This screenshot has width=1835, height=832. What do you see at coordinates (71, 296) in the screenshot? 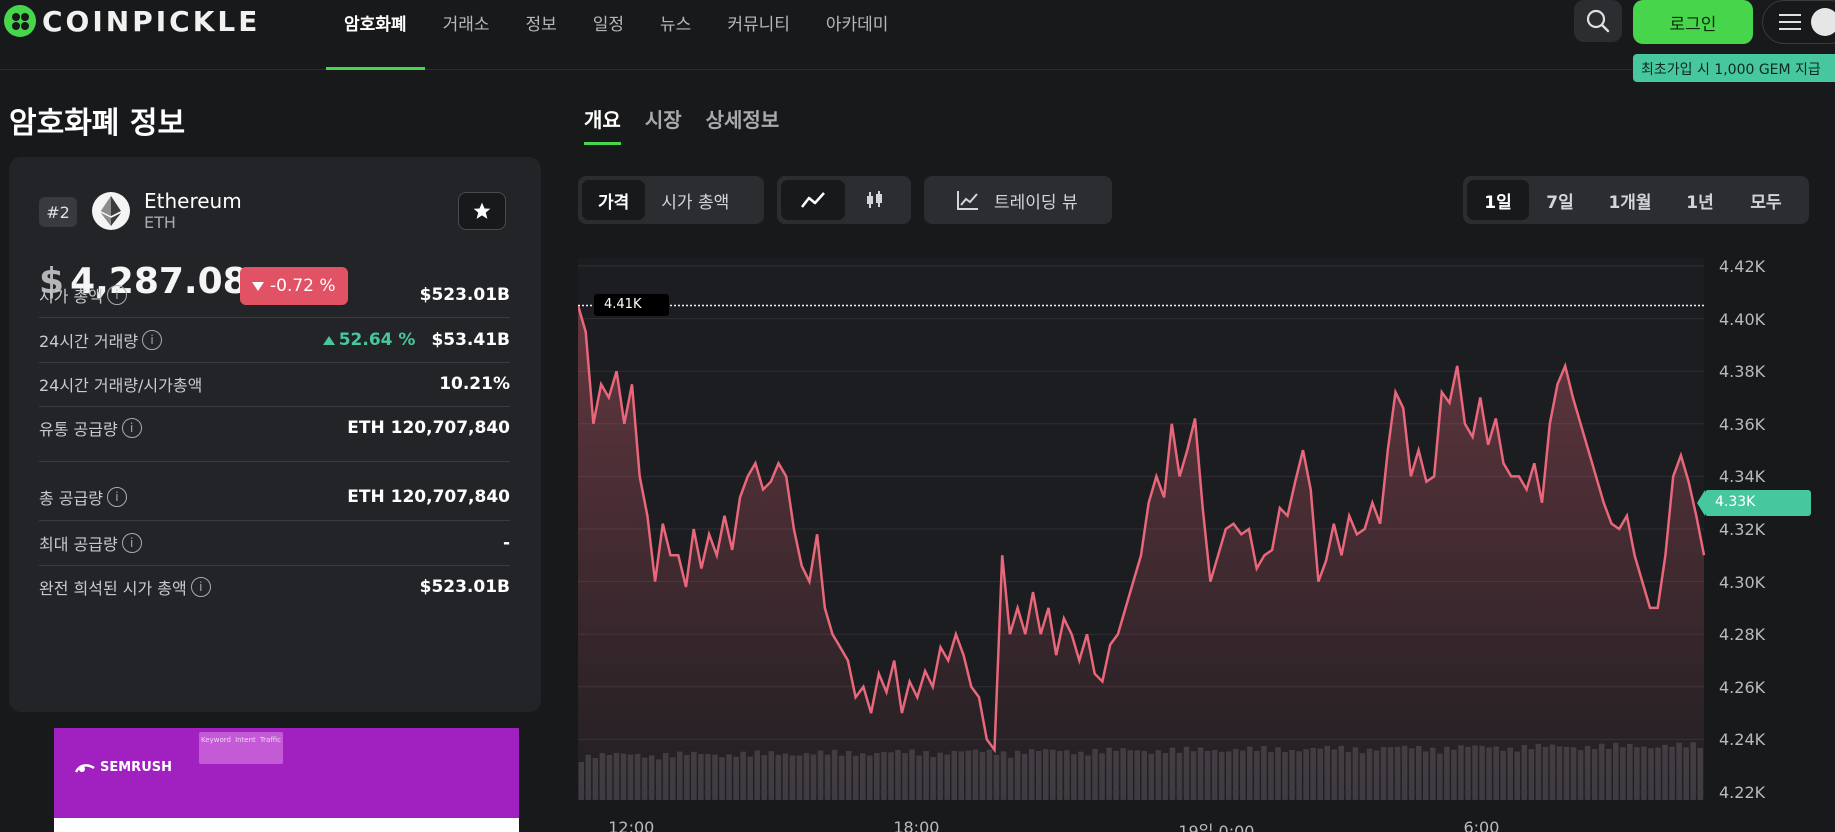
I see `stat-label: 시가 총액` at bounding box center [71, 296].